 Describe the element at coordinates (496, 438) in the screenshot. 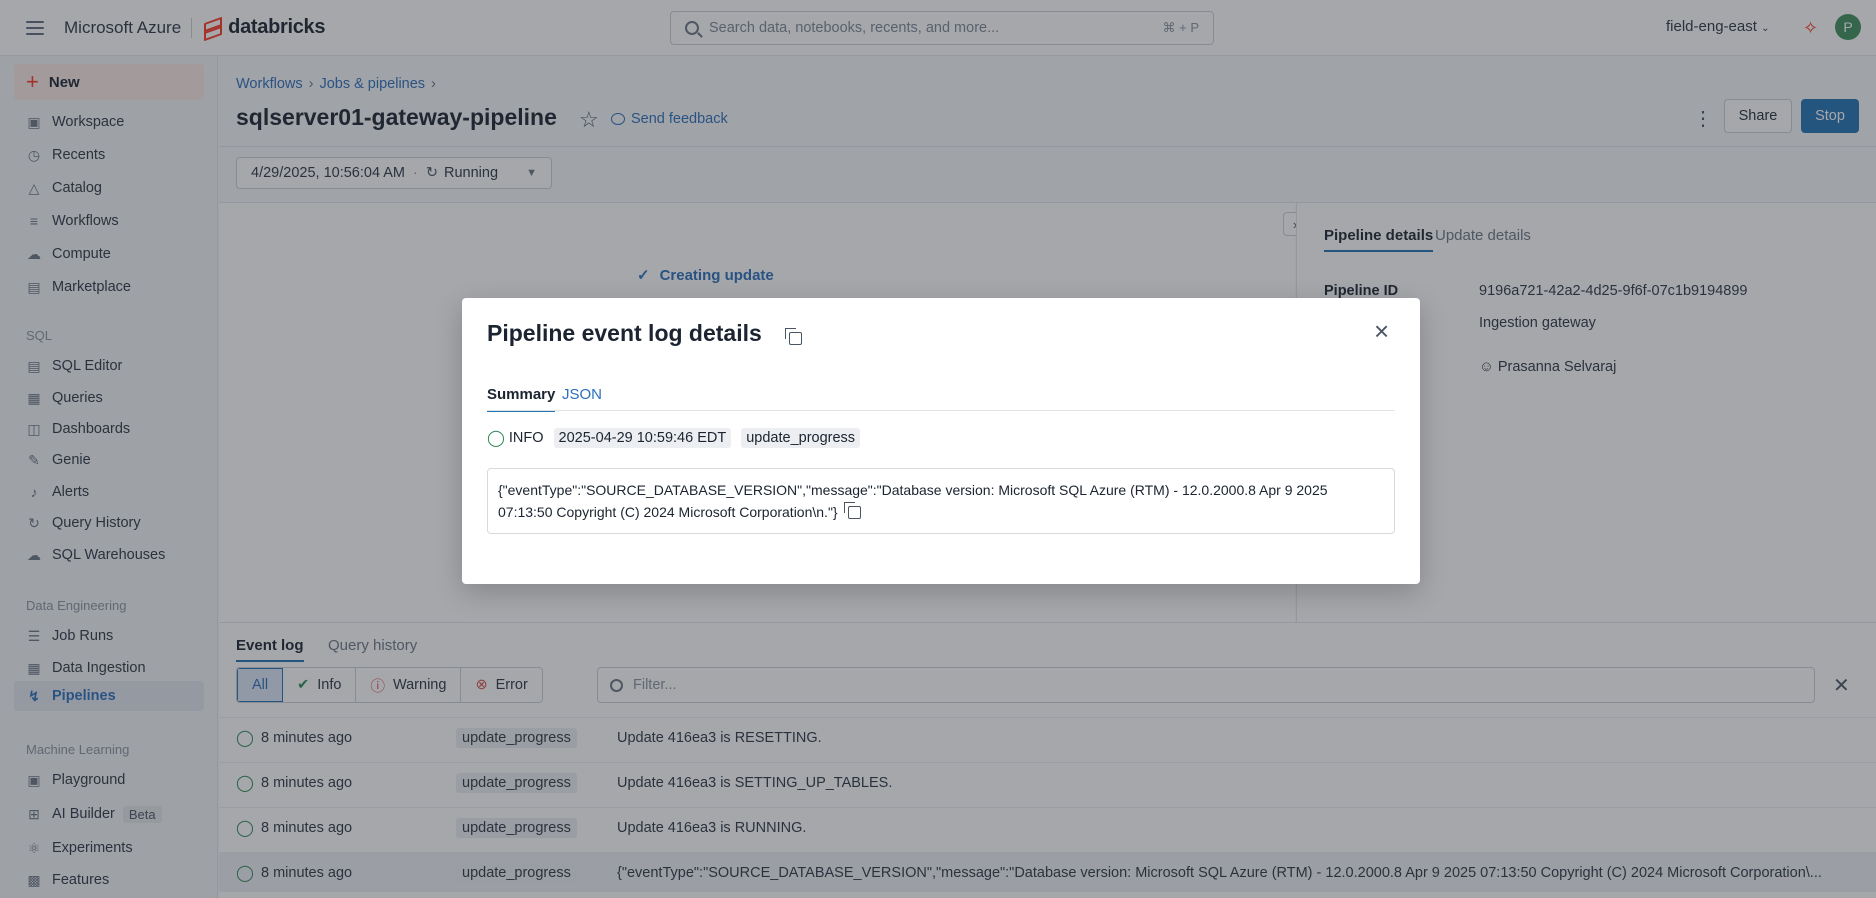

I see `check-circle-icon: ◯` at that location.